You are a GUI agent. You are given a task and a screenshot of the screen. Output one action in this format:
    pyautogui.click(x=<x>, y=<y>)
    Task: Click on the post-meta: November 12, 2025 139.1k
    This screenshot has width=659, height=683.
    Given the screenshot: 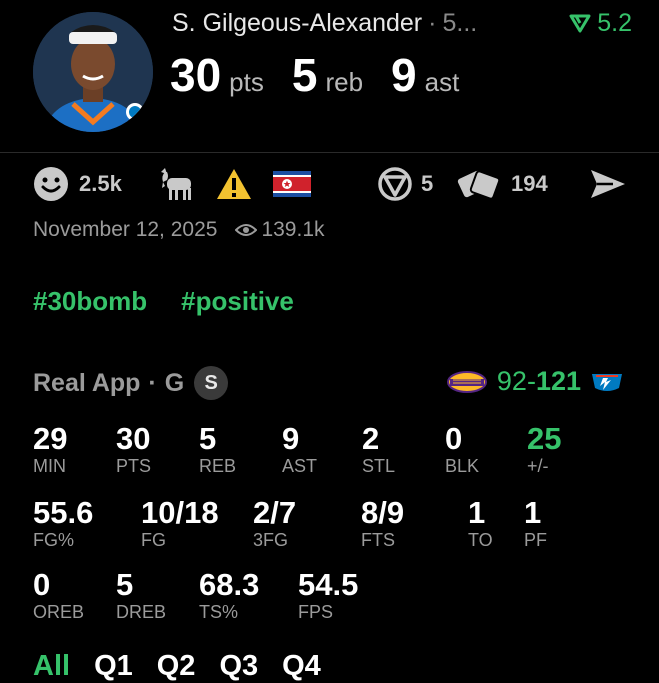 What is the action you would take?
    pyautogui.click(x=179, y=230)
    